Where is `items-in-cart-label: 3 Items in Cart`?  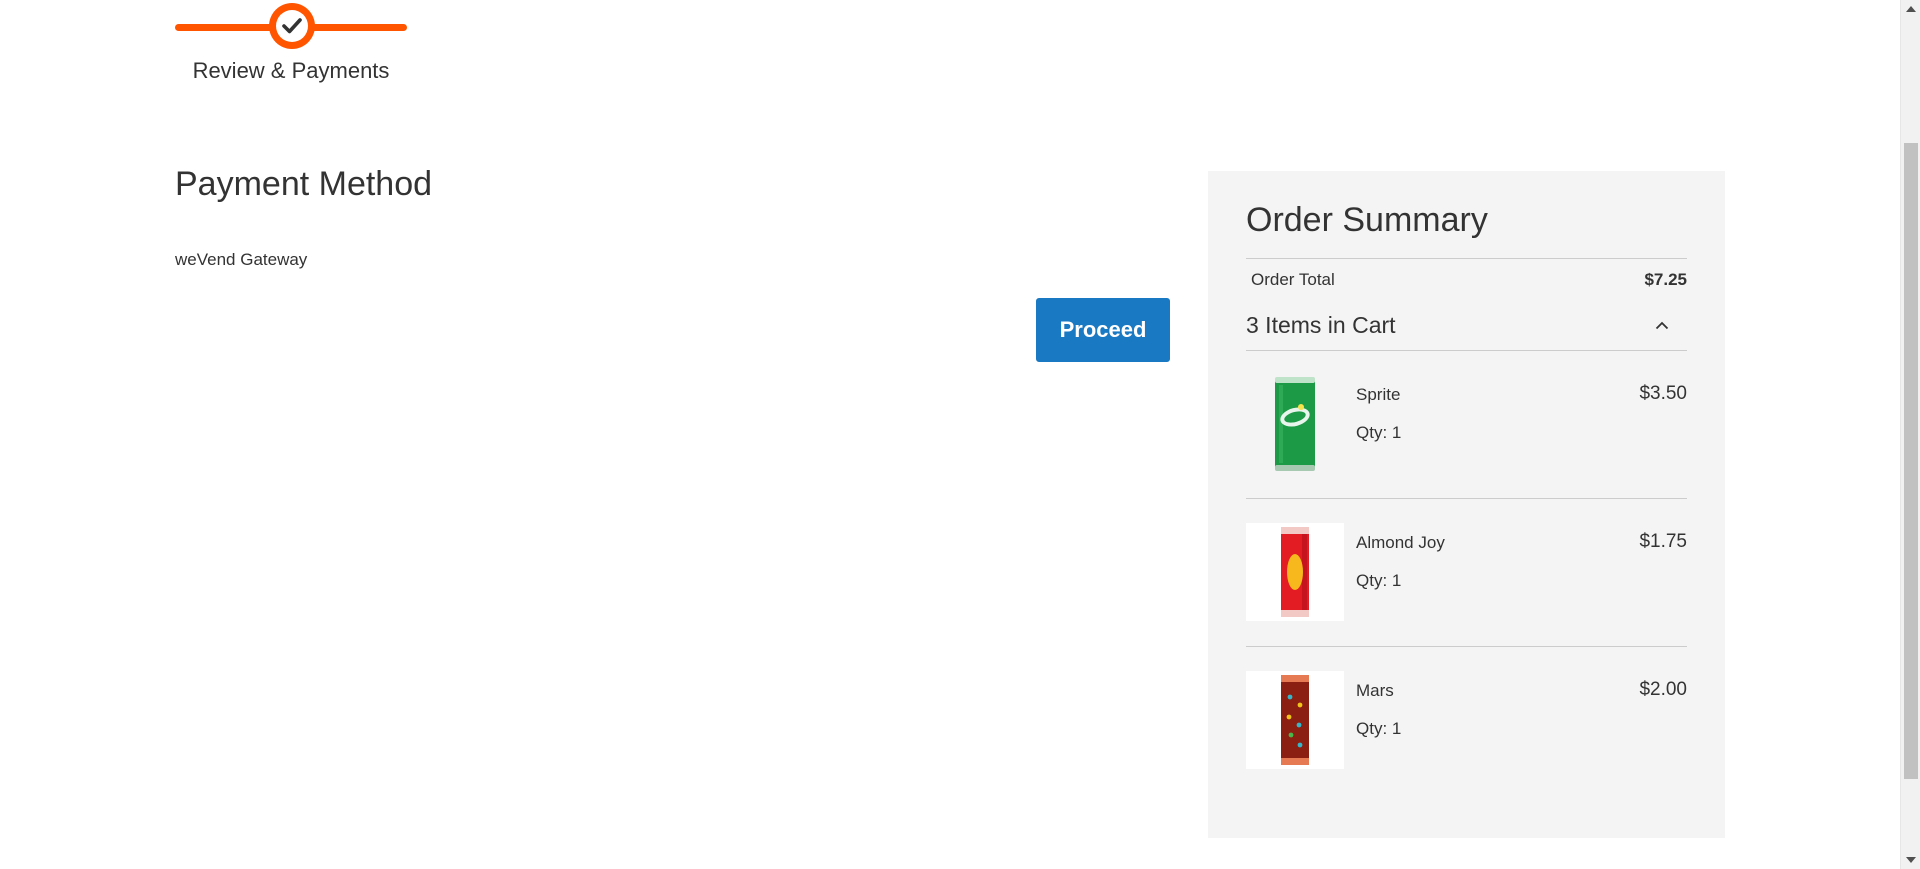
items-in-cart-label: 3 Items in Cart is located at coordinates (1321, 325).